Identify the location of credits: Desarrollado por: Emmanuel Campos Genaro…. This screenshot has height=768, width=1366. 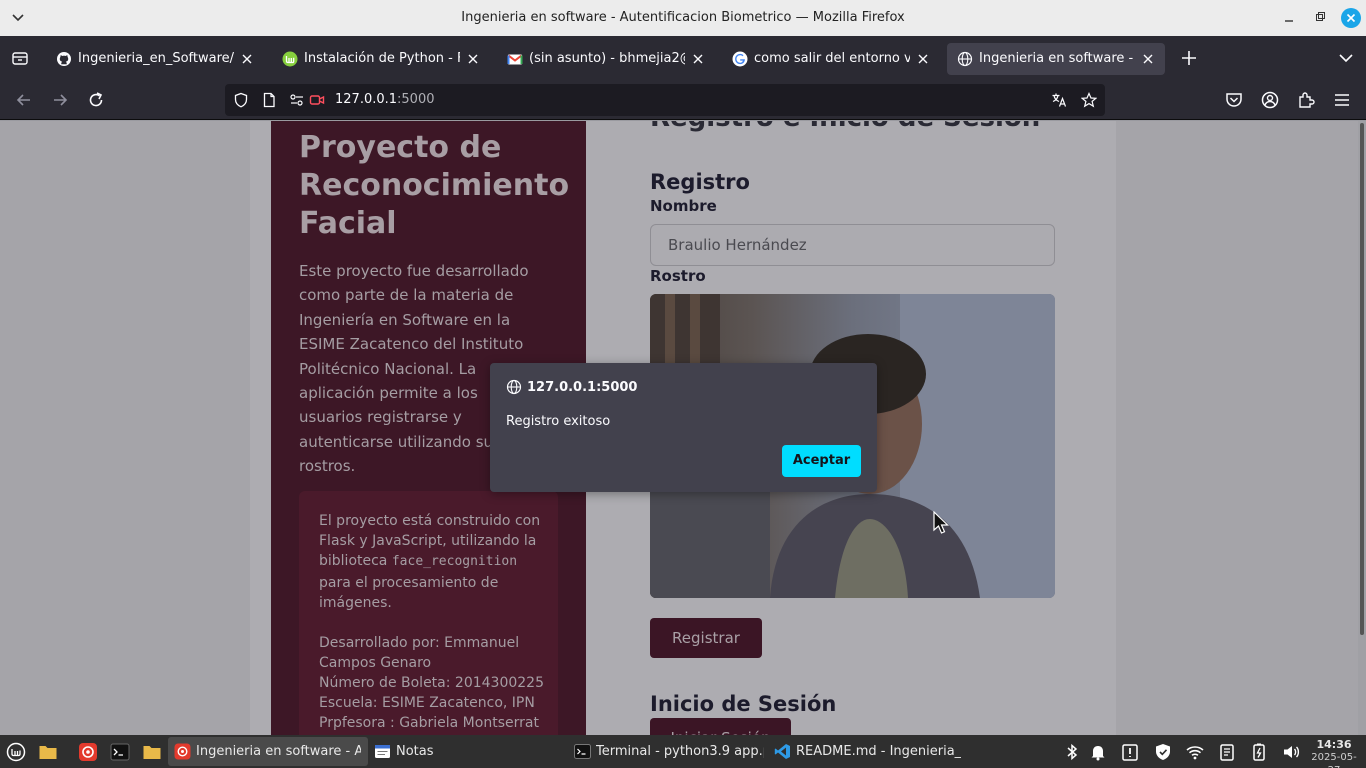
(435, 683).